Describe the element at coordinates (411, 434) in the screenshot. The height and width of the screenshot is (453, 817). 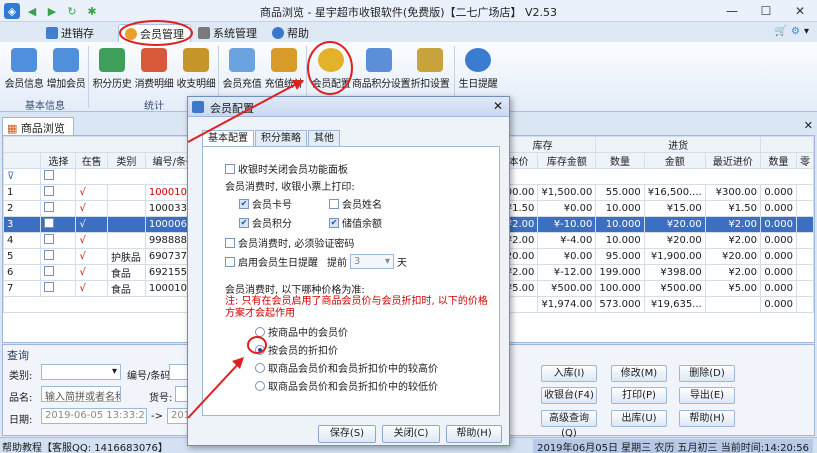
I see `dialog-close-button: 关闭(C)` at that location.